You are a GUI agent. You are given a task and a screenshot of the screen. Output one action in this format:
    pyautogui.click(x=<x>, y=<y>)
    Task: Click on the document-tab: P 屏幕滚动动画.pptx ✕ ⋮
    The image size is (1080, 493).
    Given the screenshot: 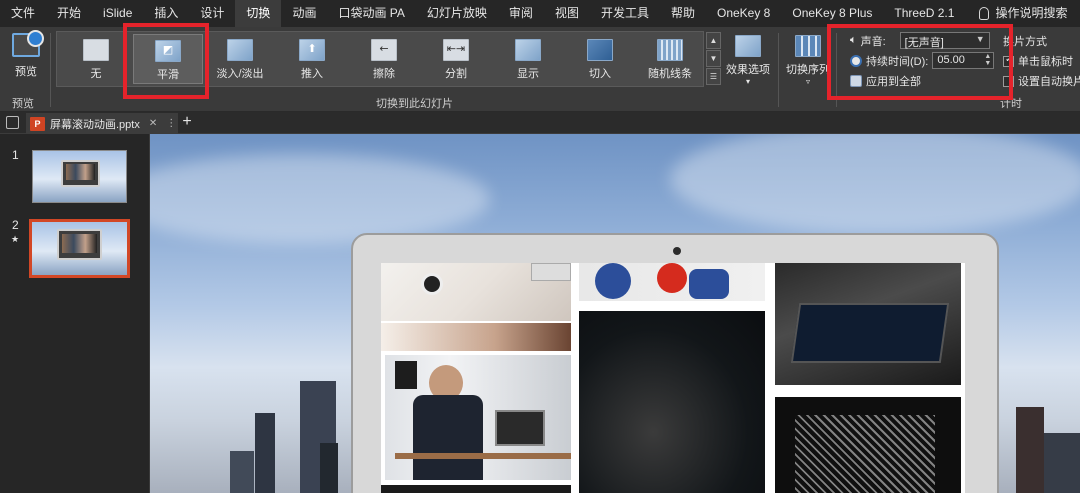 What is the action you would take?
    pyautogui.click(x=102, y=123)
    